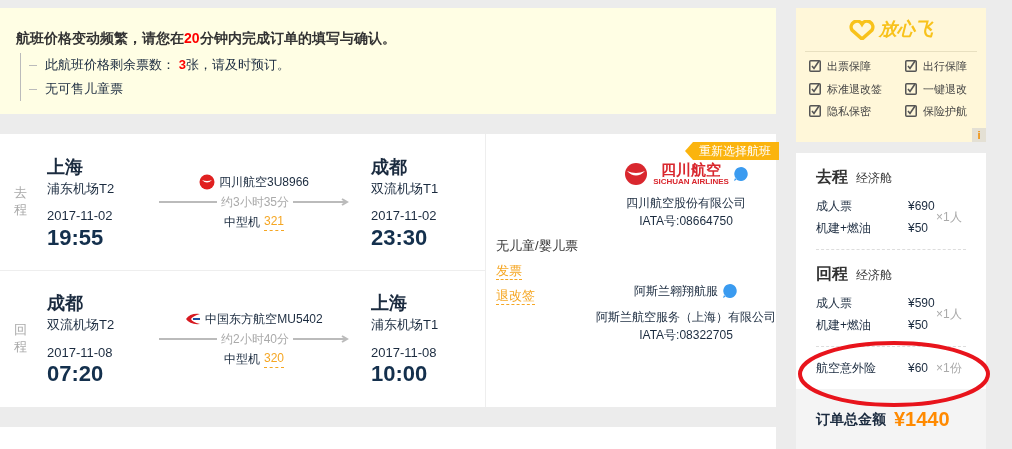 The height and width of the screenshot is (449, 1012). Describe the element at coordinates (832, 274) in the screenshot. I see `price-segment-title: 回程` at that location.